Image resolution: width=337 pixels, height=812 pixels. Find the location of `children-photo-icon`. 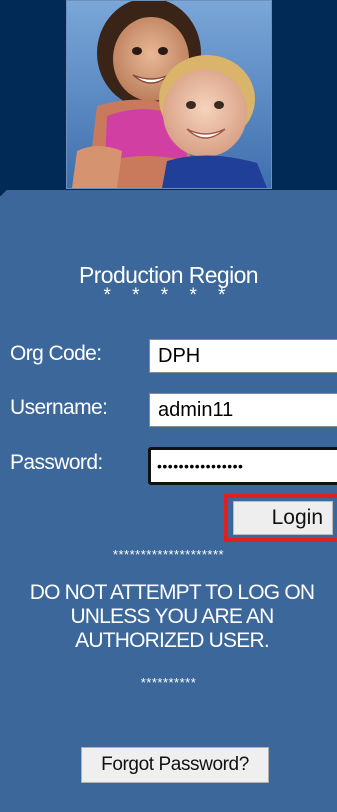

children-photo-icon is located at coordinates (169, 94).